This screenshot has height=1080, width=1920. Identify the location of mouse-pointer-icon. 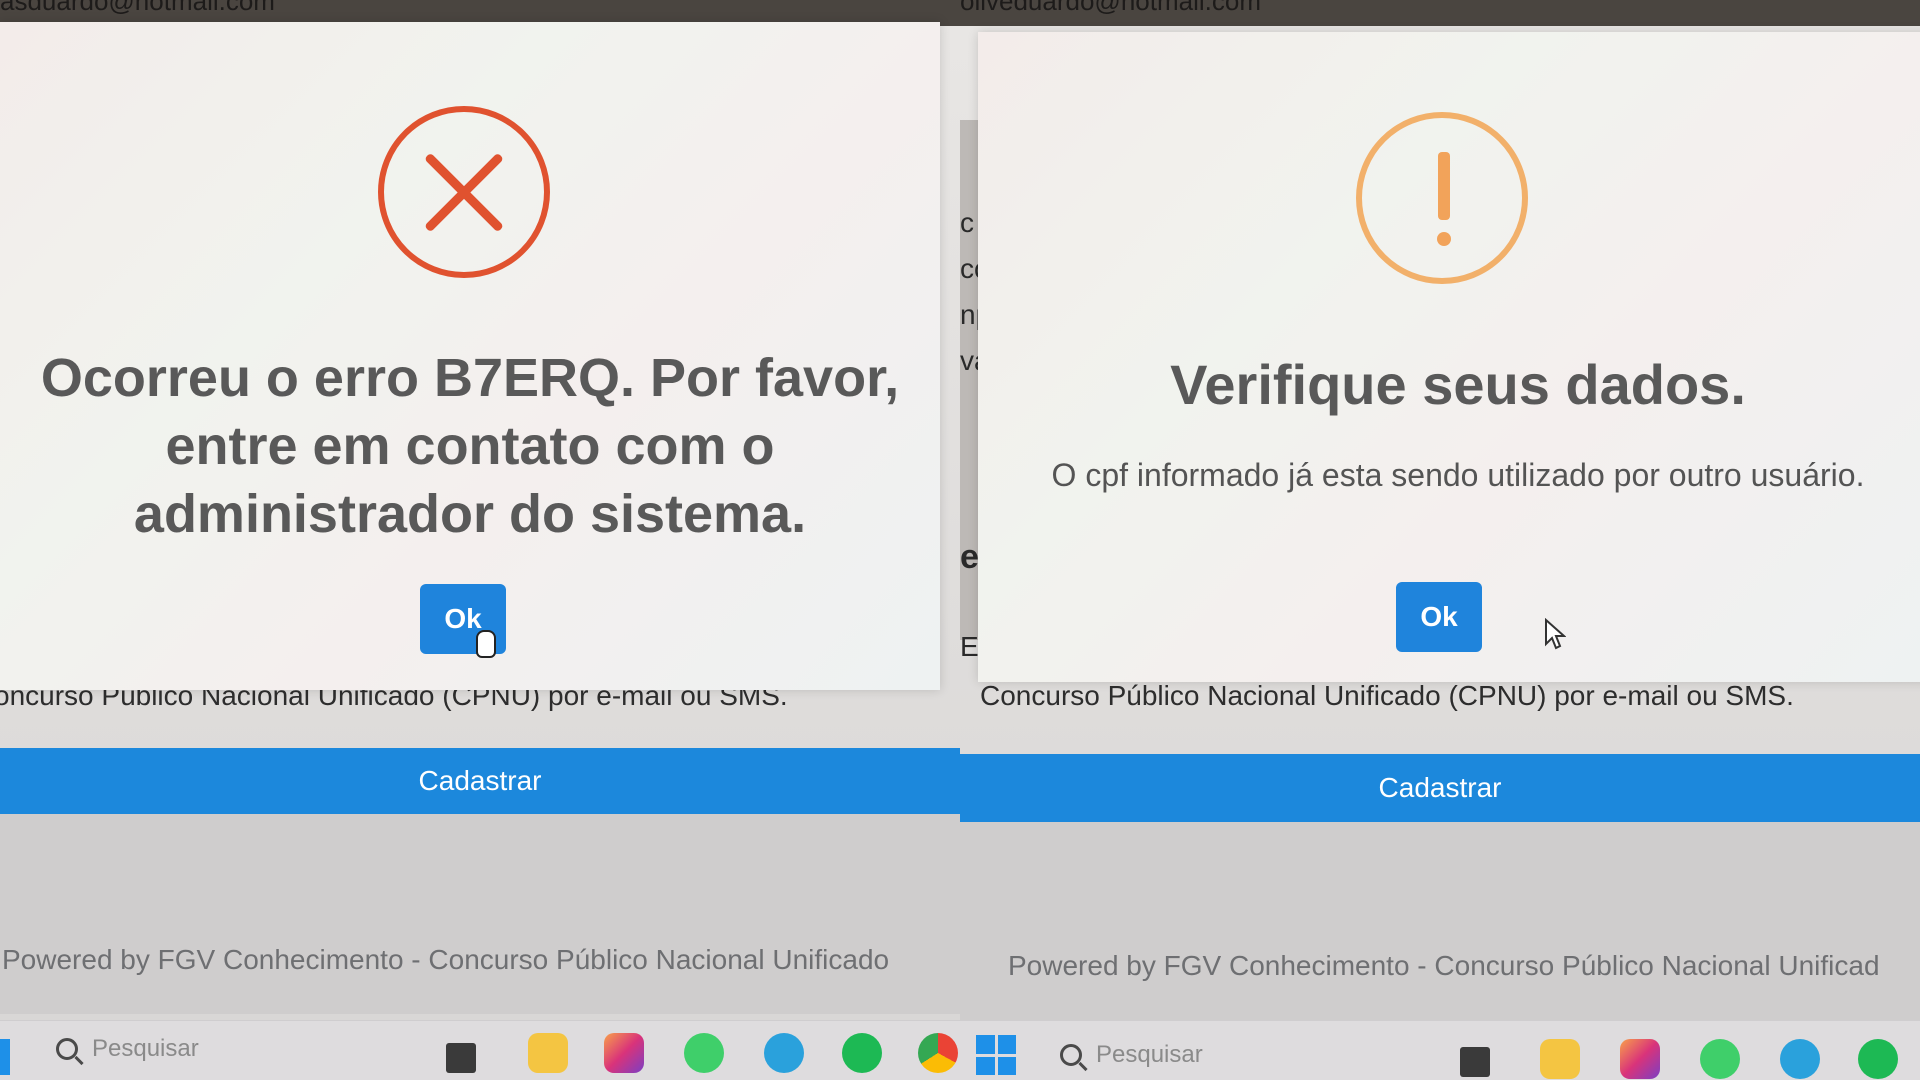
(1555, 634).